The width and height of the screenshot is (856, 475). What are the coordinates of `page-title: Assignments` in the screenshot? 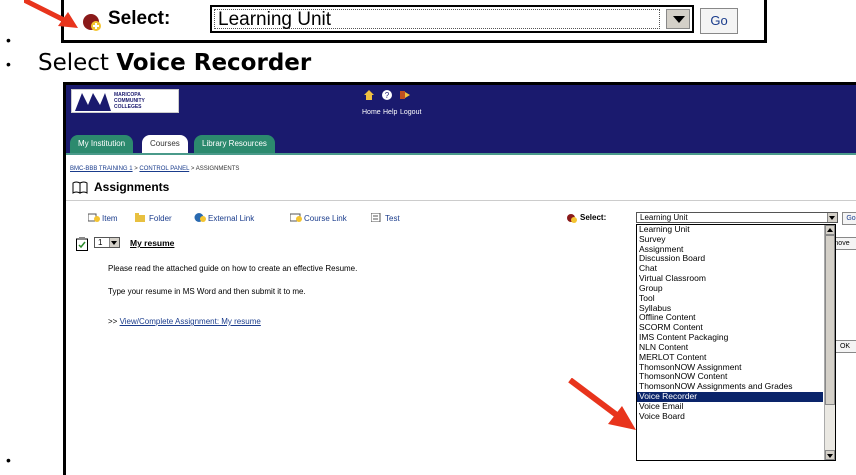 It's located at (132, 187).